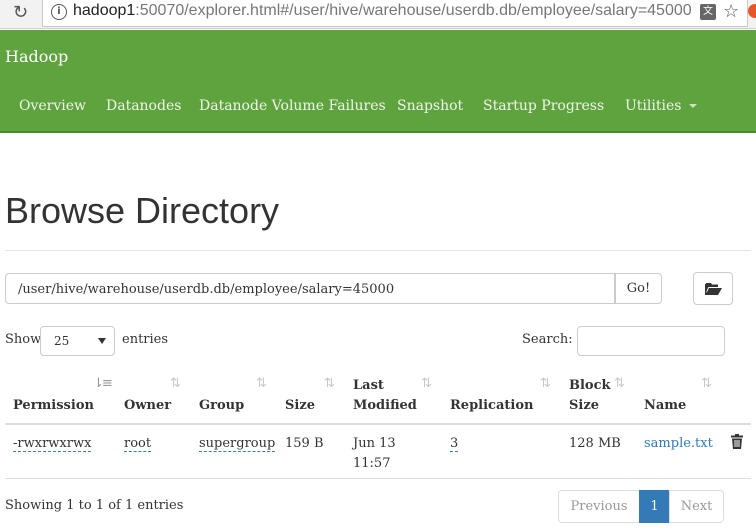 The width and height of the screenshot is (756, 531). I want to click on header-last-modified-line1: Last, so click(368, 386).